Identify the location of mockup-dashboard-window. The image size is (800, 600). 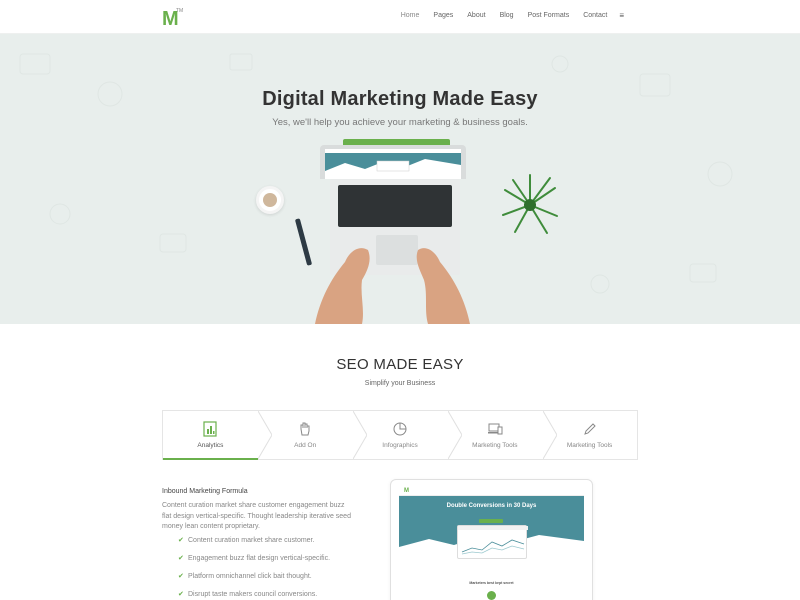
(492, 542).